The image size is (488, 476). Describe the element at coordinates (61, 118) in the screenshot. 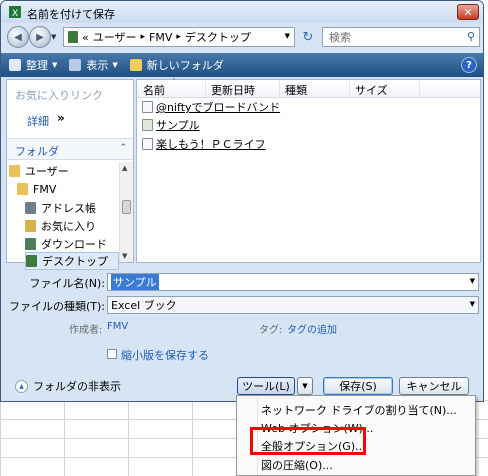

I see `double-chevron-icon: »` at that location.